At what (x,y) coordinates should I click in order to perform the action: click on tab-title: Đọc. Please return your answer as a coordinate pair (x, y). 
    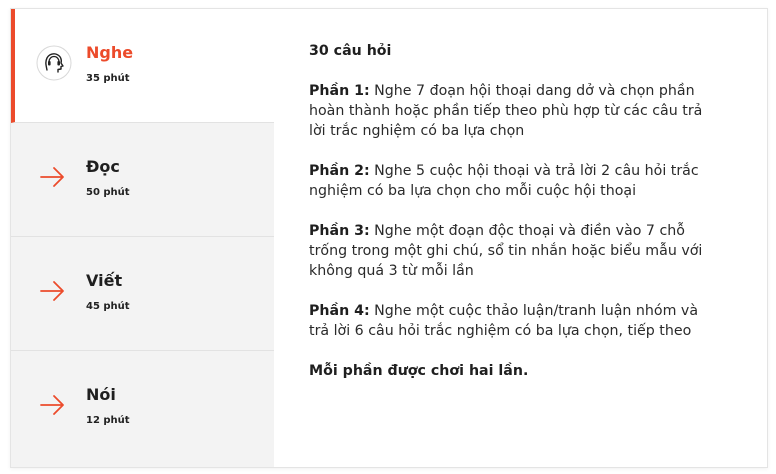
    Looking at the image, I should click on (103, 166).